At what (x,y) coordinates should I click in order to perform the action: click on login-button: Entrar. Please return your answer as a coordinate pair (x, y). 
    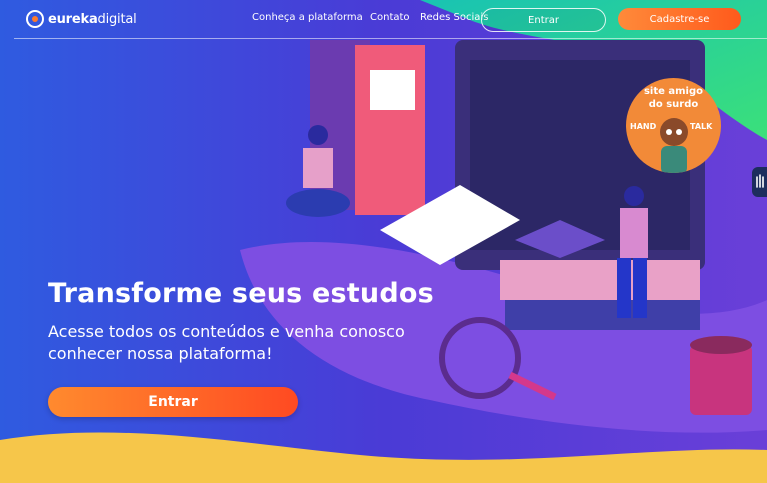
    Looking at the image, I should click on (543, 20).